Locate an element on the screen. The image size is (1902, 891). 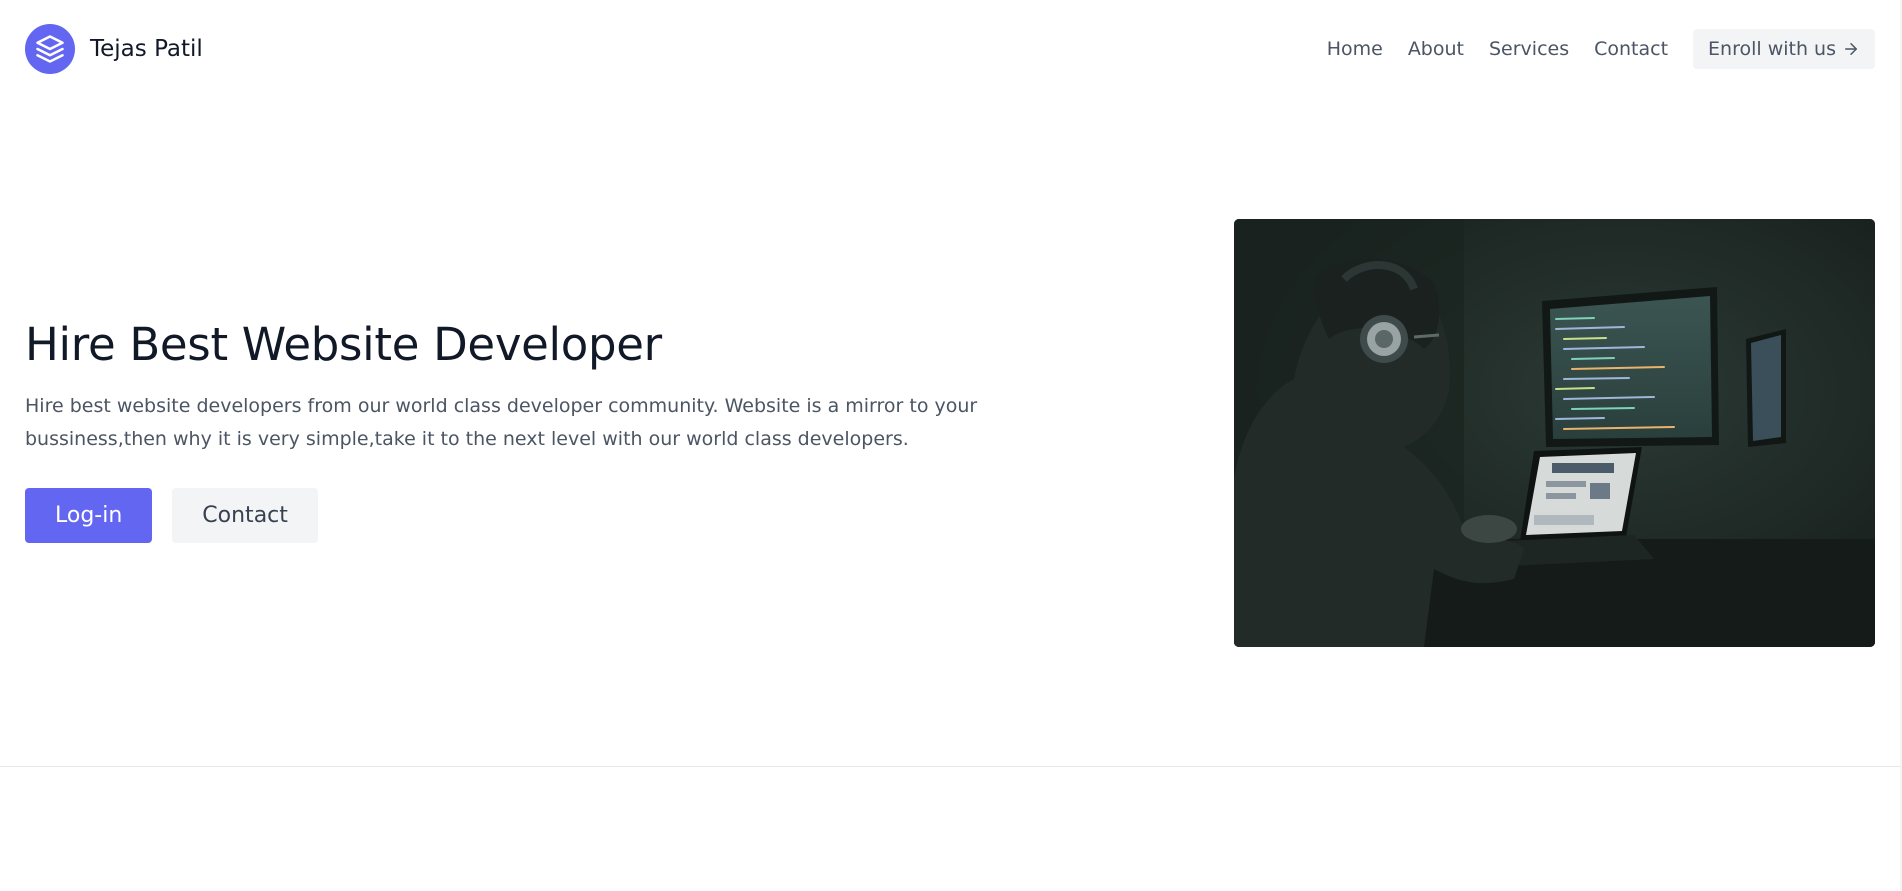
login-button: Log-in is located at coordinates (89, 515).